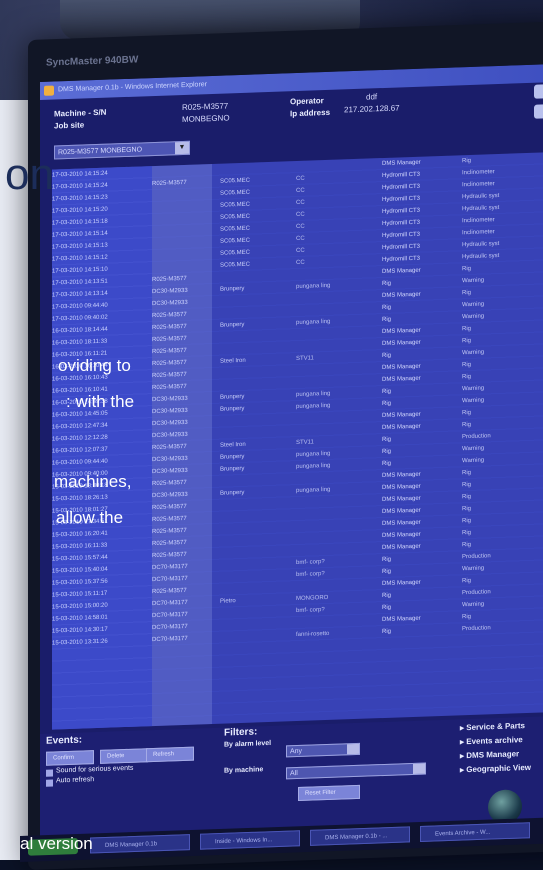 Image resolution: width=543 pixels, height=870 pixels. Describe the element at coordinates (294, 773) in the screenshot. I see `machine-filter-value: All` at that location.